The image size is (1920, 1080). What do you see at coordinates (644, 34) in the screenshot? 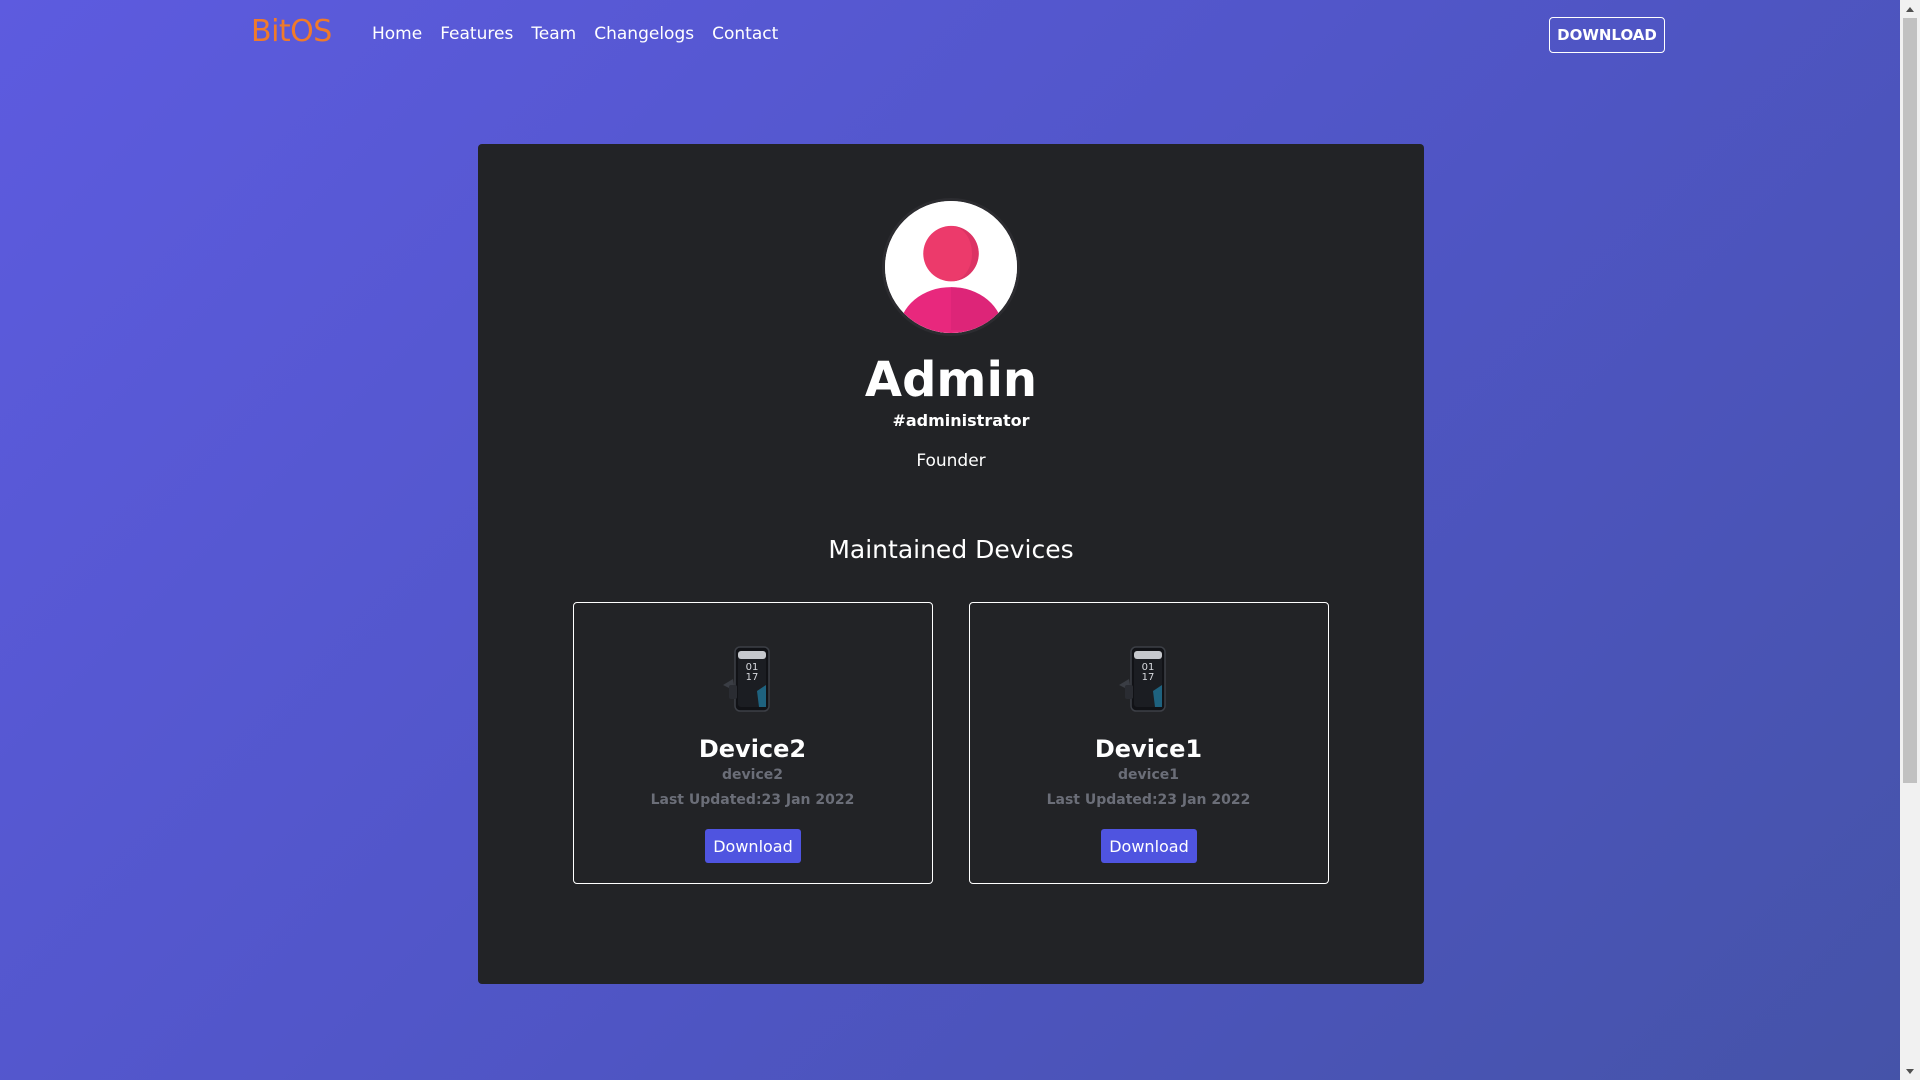
I see `nav-link-changelogs: Changelogs` at bounding box center [644, 34].